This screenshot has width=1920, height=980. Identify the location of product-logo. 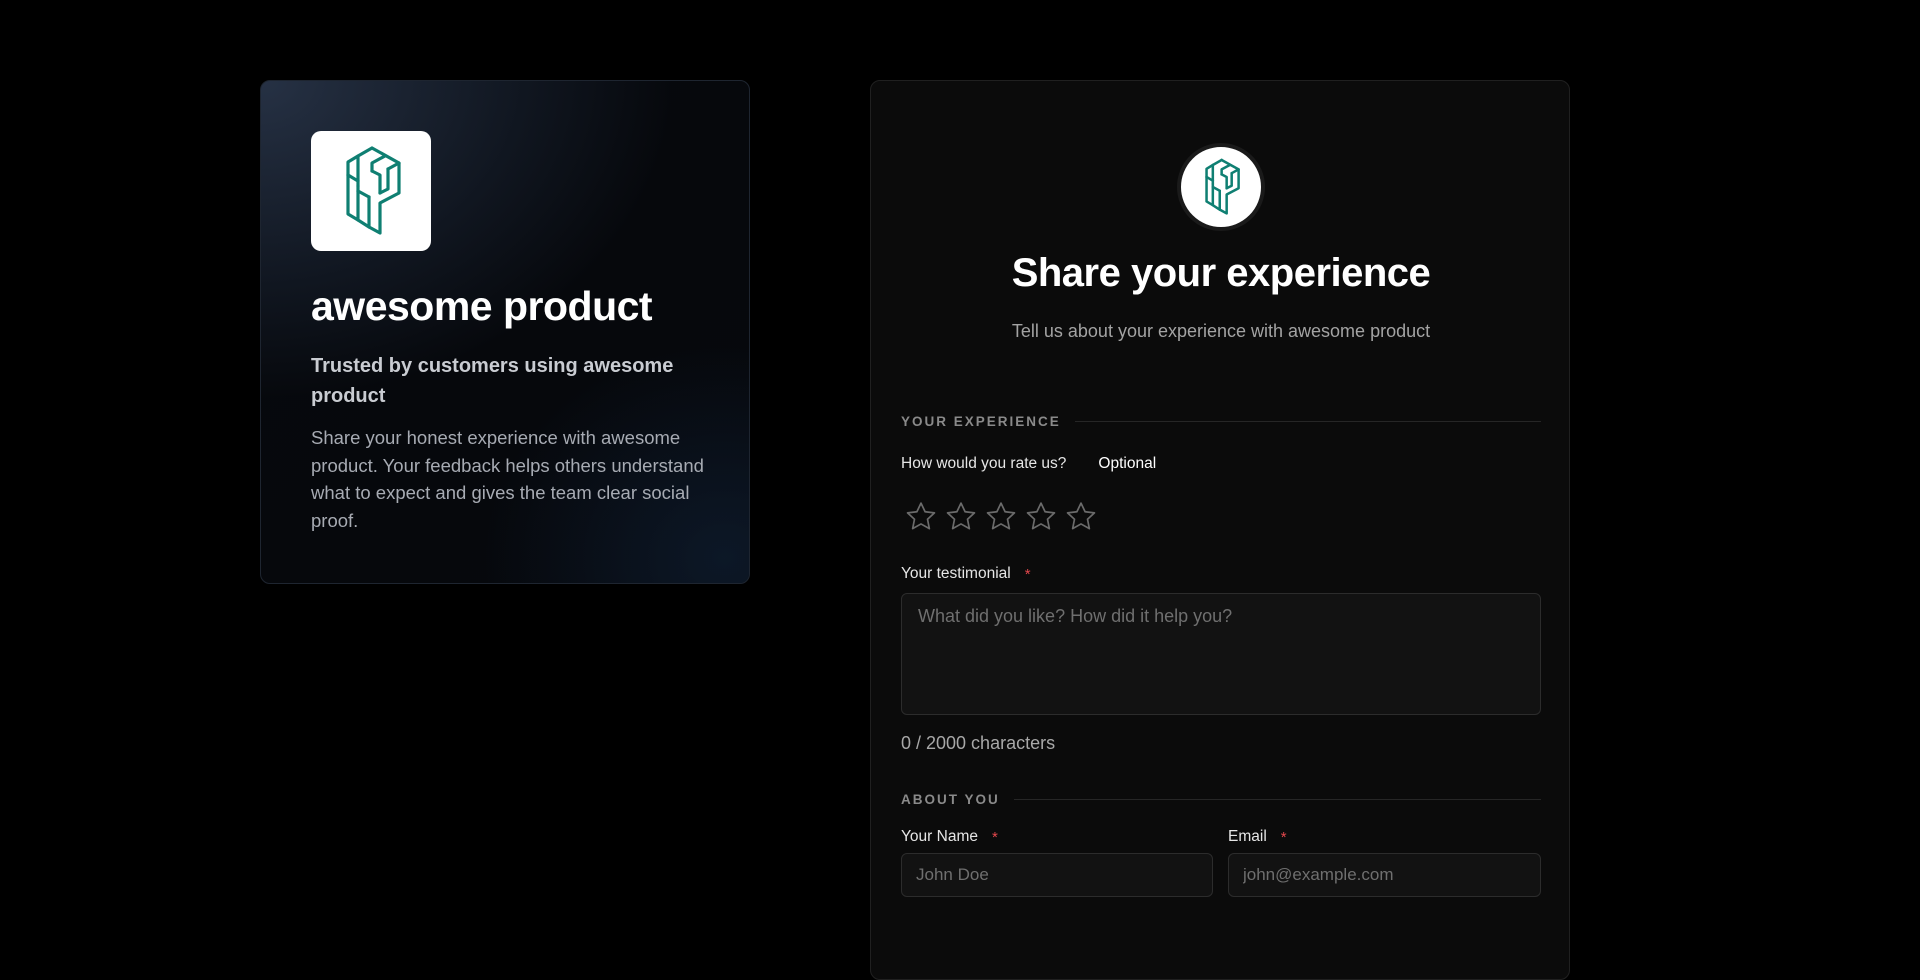
(371, 191).